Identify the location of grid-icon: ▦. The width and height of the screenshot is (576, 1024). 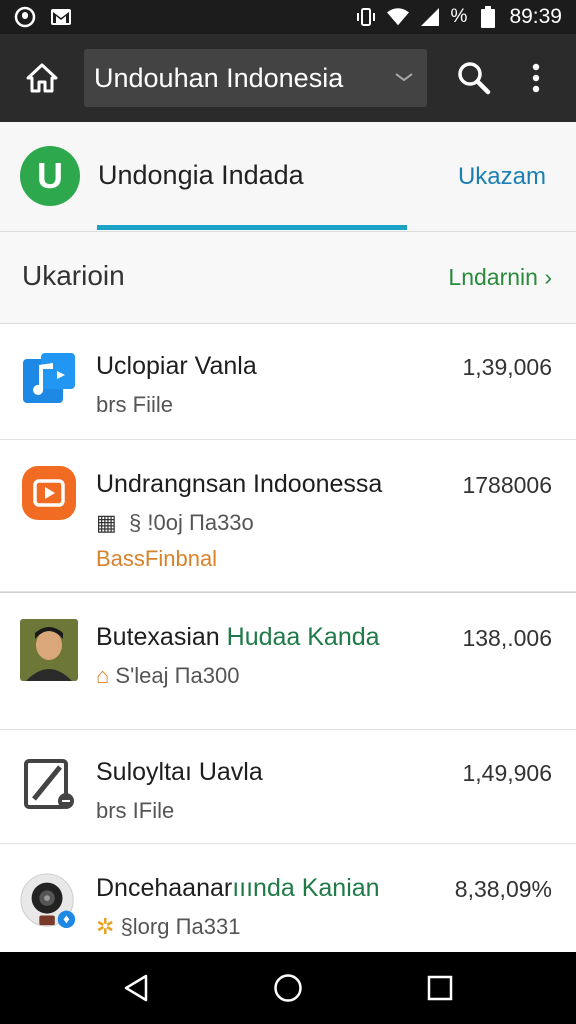
(106, 522).